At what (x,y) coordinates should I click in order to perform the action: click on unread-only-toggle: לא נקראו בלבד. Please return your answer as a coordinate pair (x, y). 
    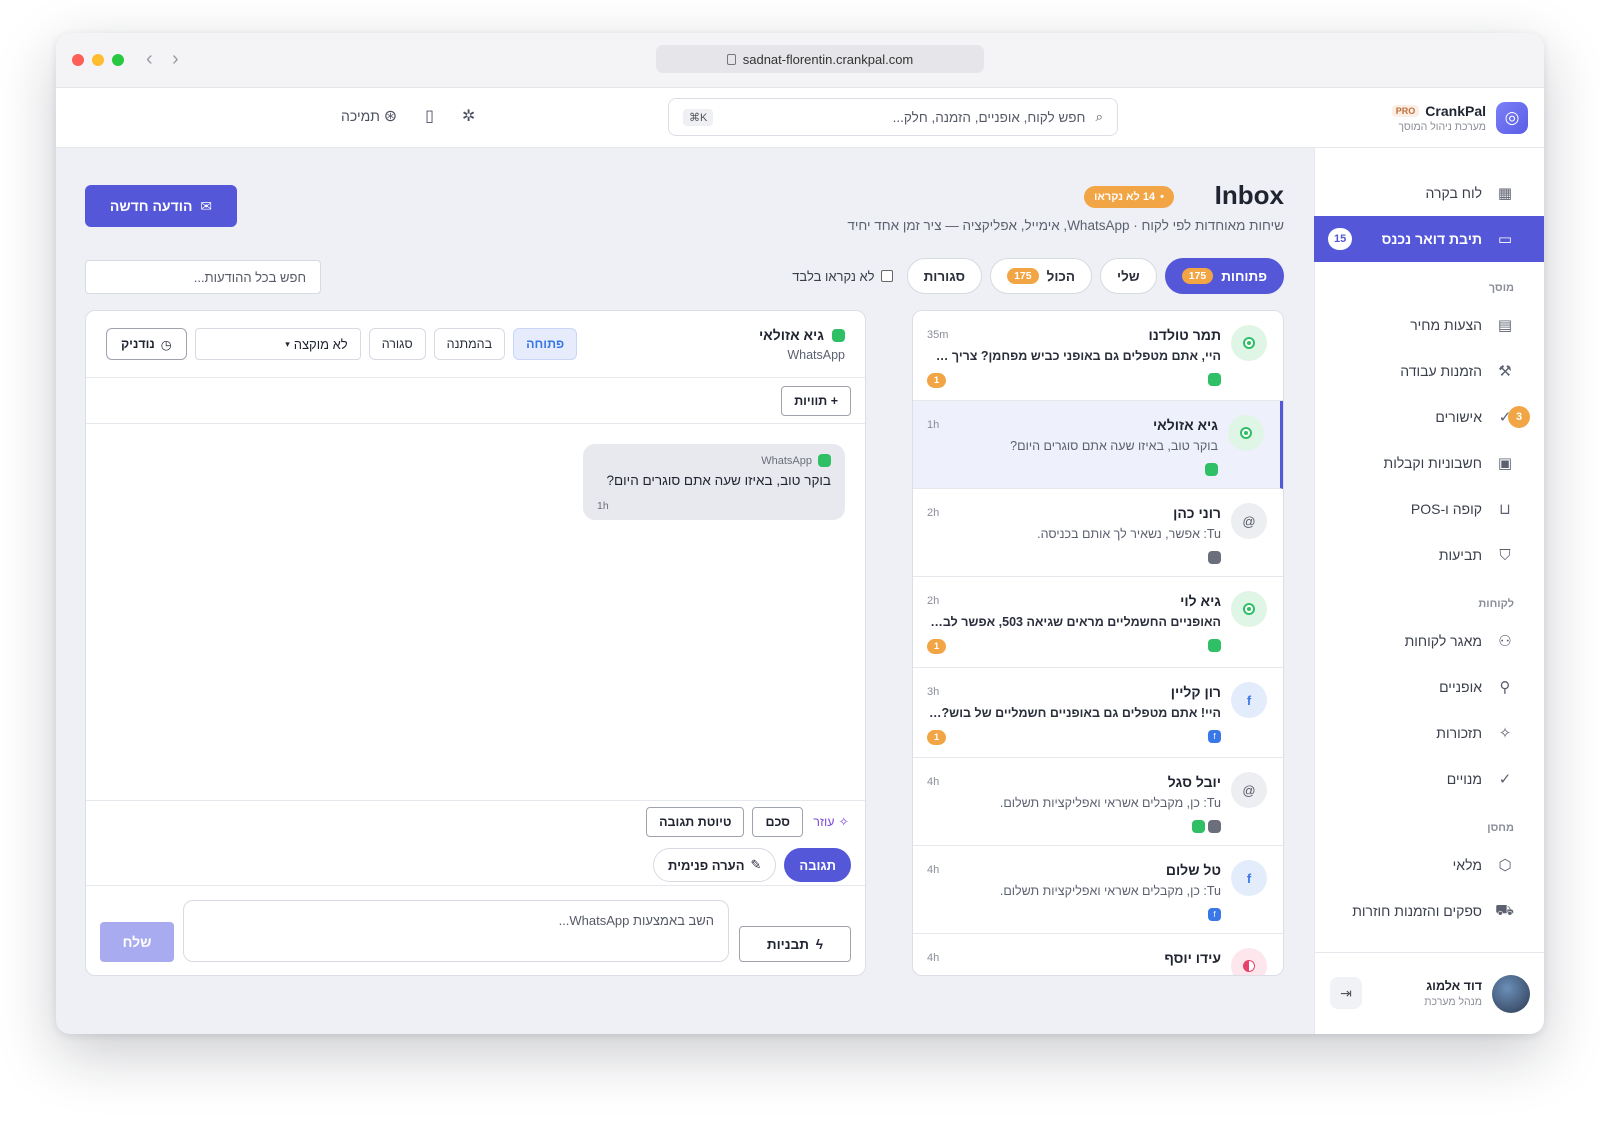
    Looking at the image, I should click on (842, 276).